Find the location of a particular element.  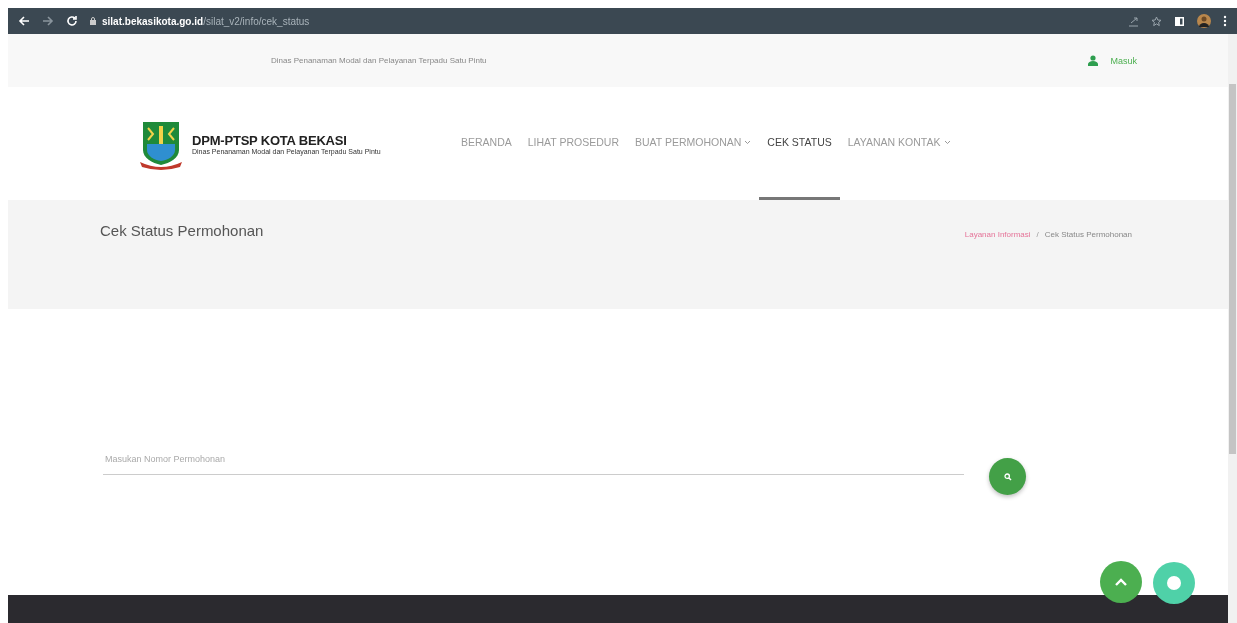

reload-icon is located at coordinates (72, 21).